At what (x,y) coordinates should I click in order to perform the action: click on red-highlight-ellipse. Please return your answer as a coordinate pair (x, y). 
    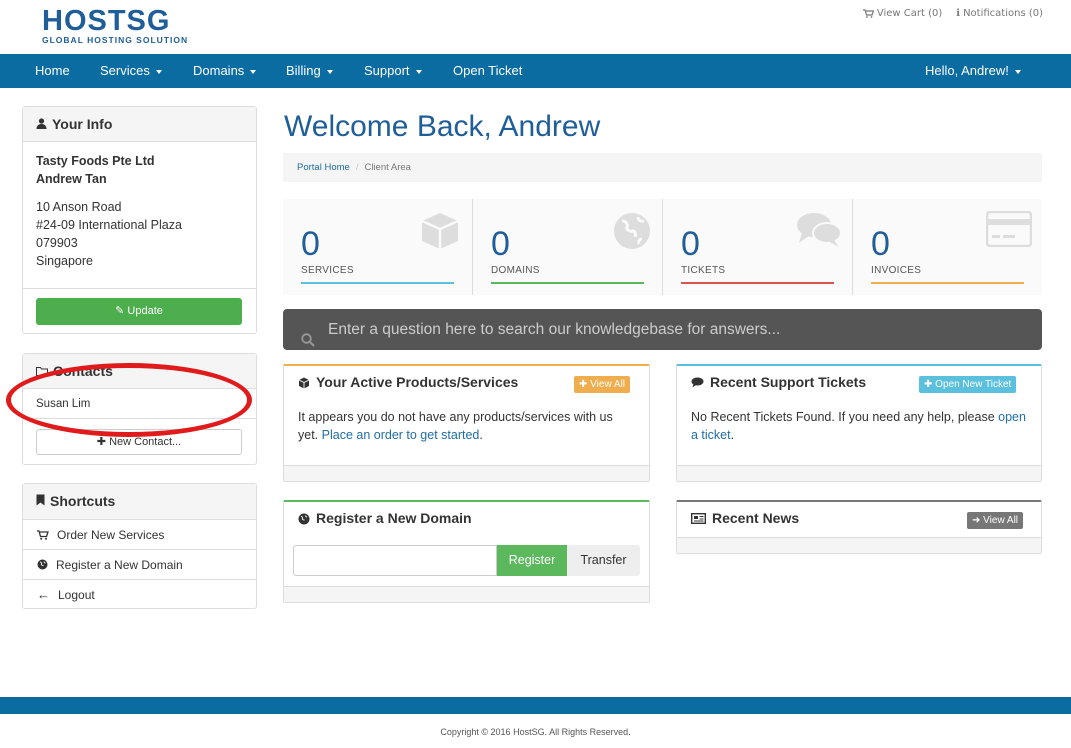
    Looking at the image, I should click on (129, 400).